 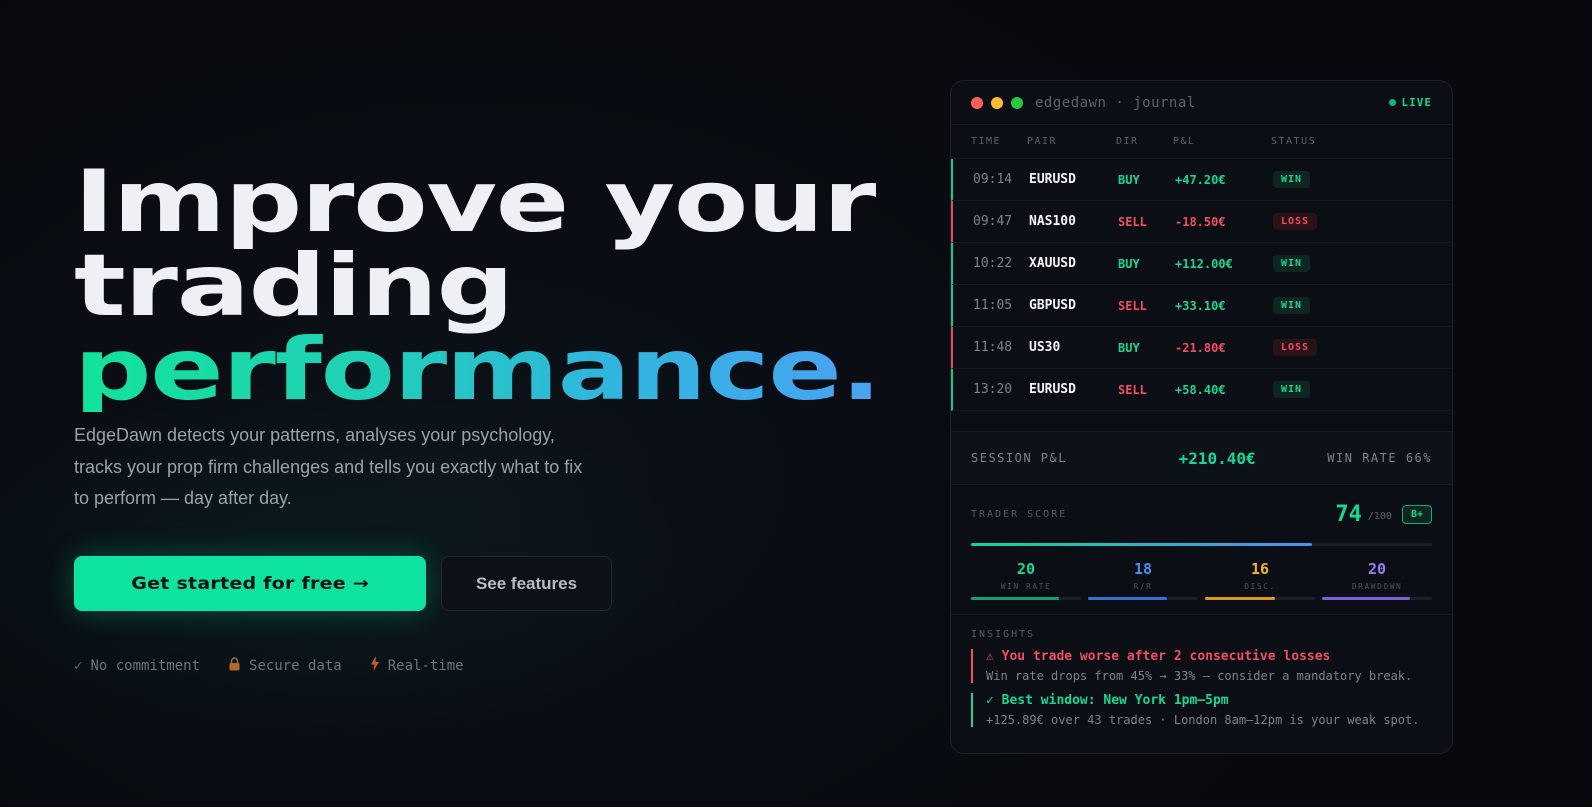 I want to click on subscore: 18 R/R, so click(x=1143, y=580).